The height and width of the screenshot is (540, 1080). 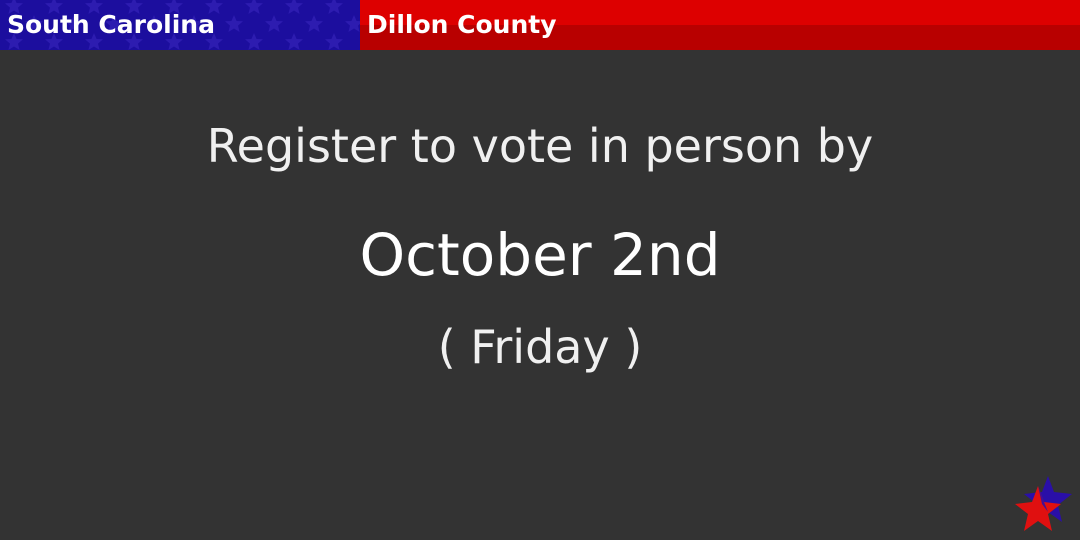 I want to click on message-intro: Register to vote in person by, so click(x=540, y=146).